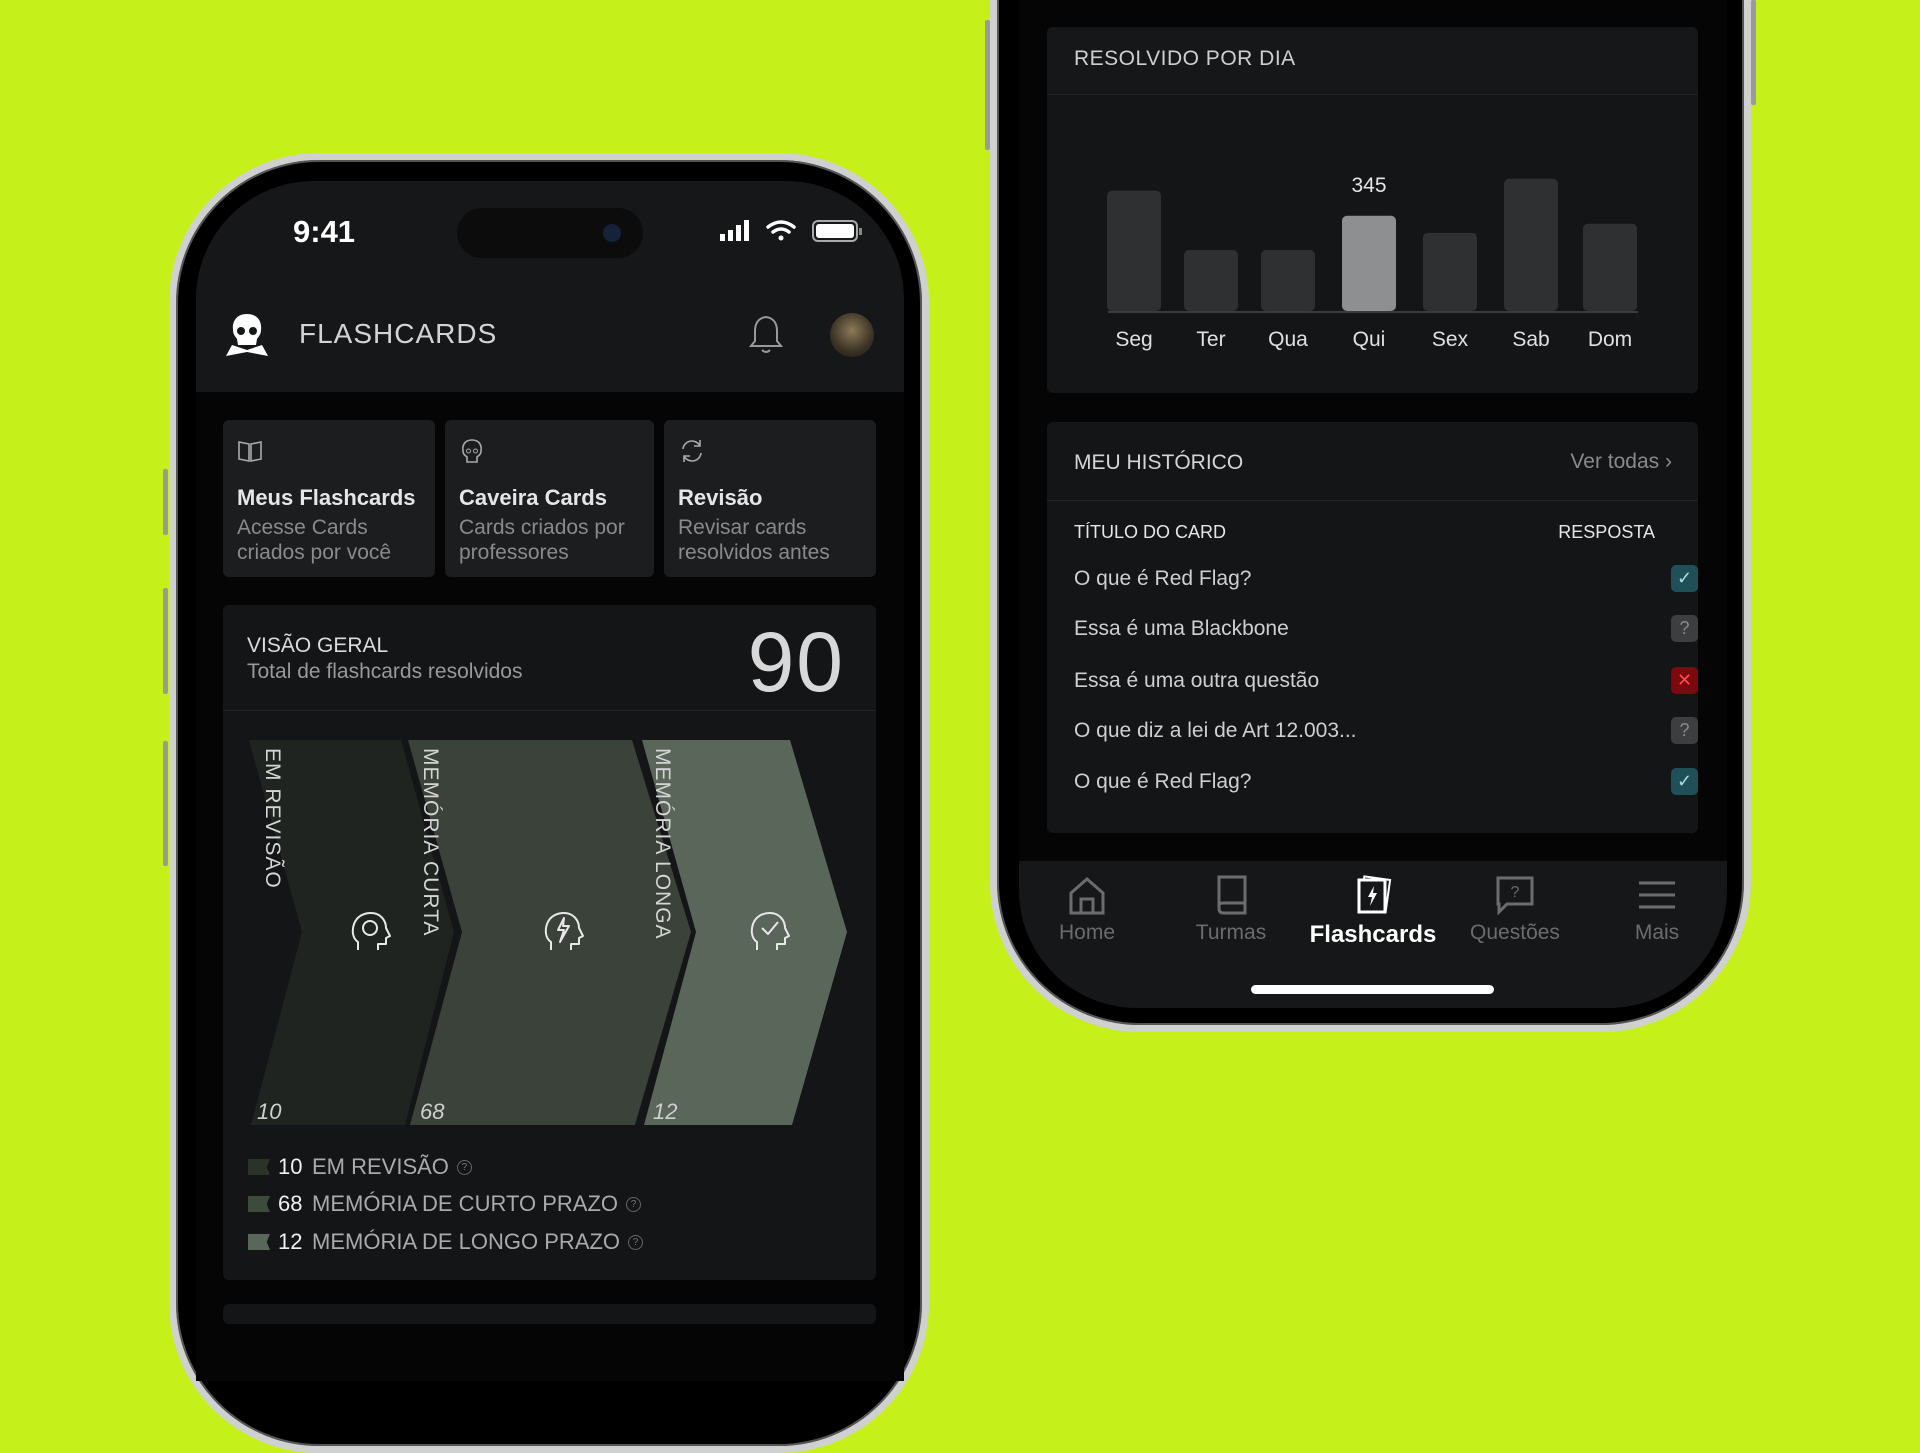 The height and width of the screenshot is (1453, 1920). Describe the element at coordinates (1515, 932) in the screenshot. I see `nav-label: Questões` at that location.